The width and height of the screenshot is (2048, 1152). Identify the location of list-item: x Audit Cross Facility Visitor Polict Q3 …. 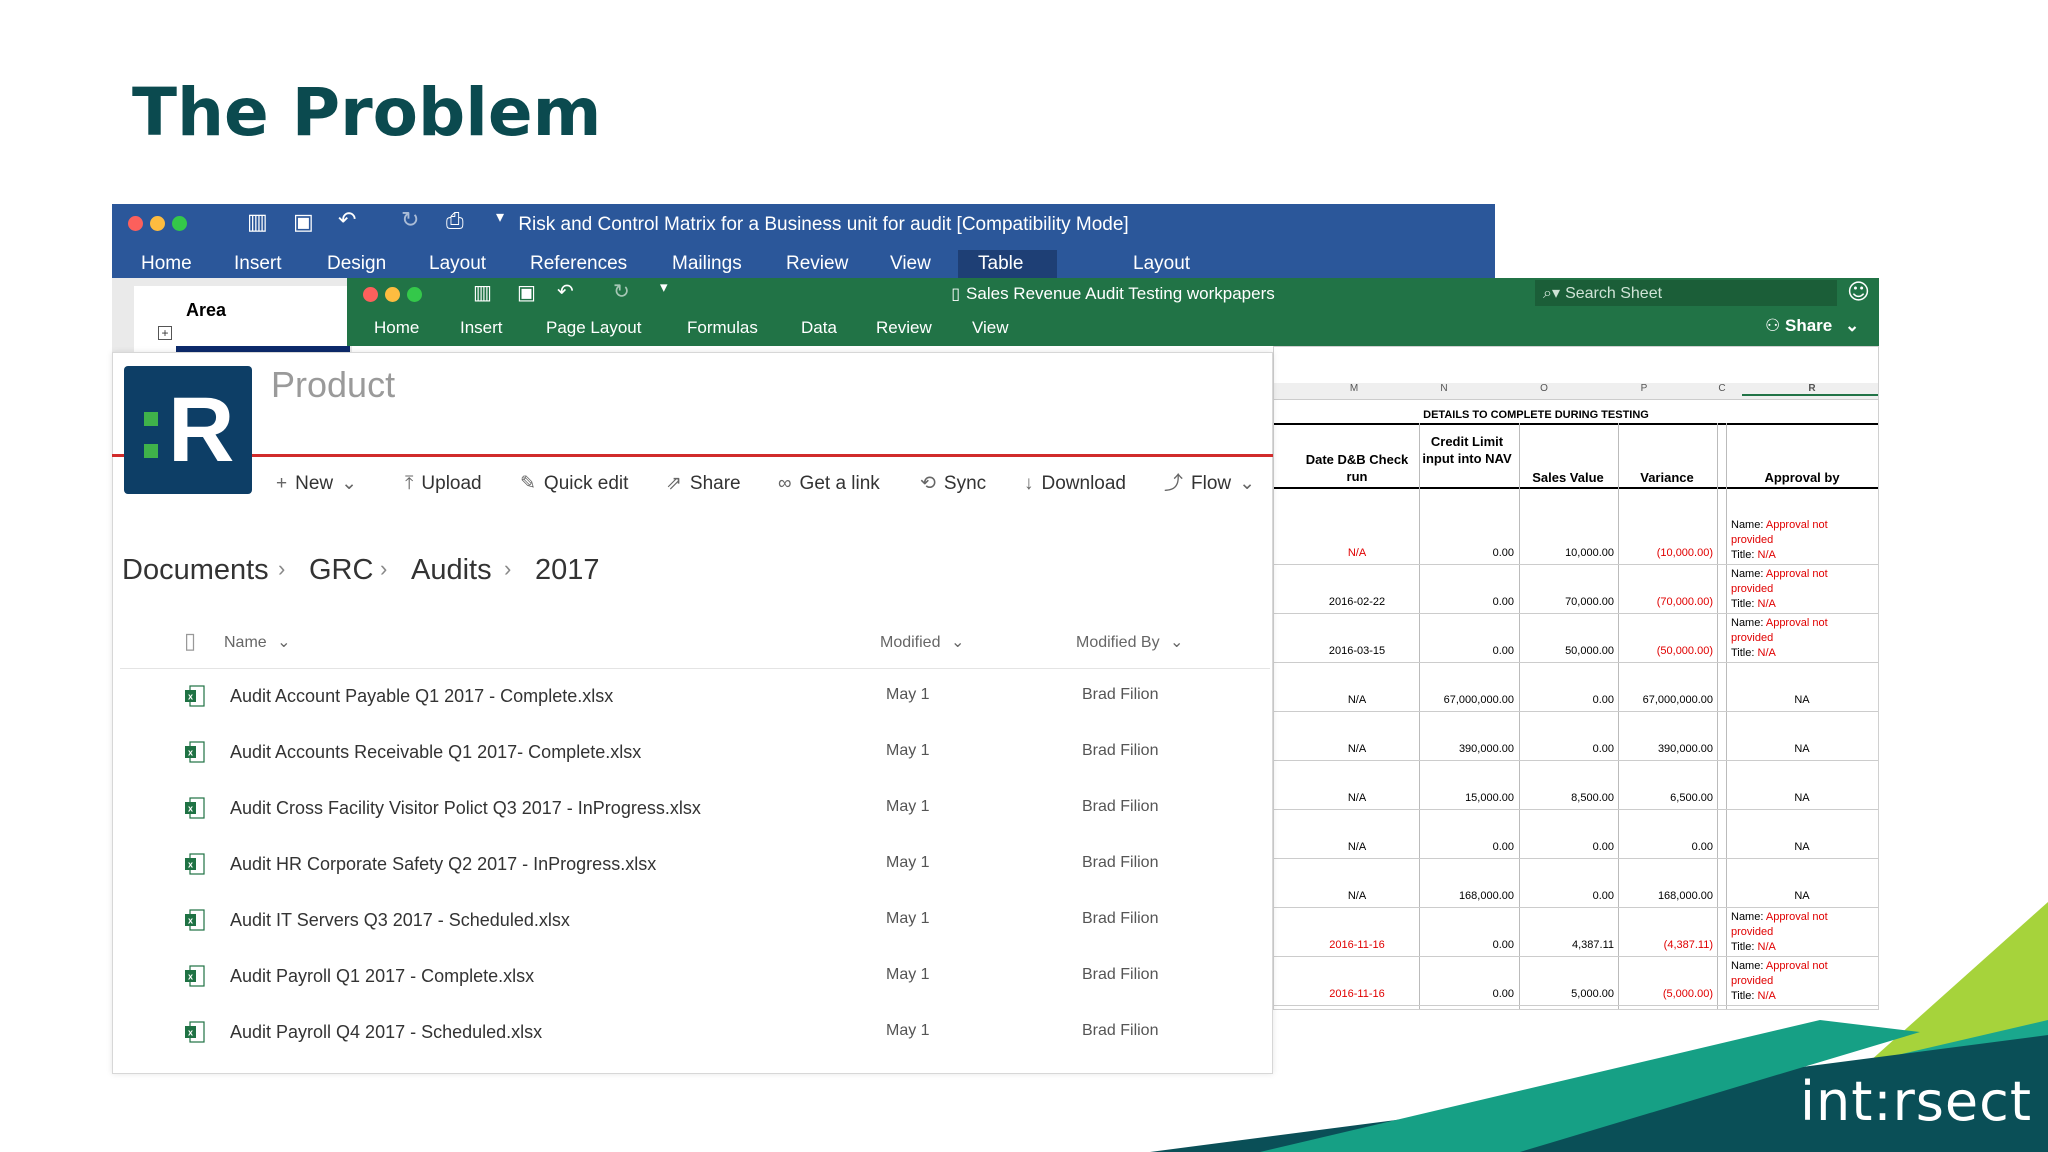
(695, 825).